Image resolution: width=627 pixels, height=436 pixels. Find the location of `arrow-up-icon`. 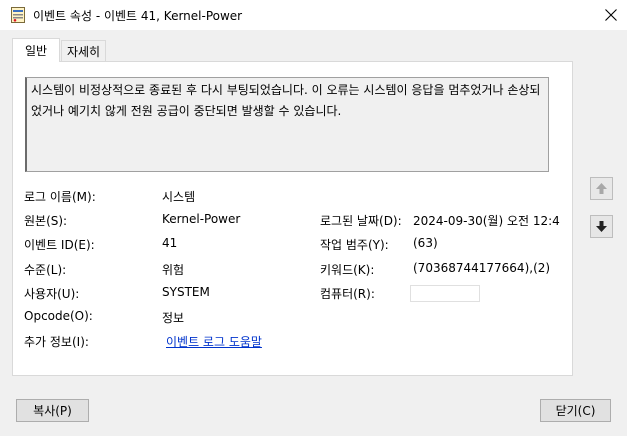

arrow-up-icon is located at coordinates (601, 188).